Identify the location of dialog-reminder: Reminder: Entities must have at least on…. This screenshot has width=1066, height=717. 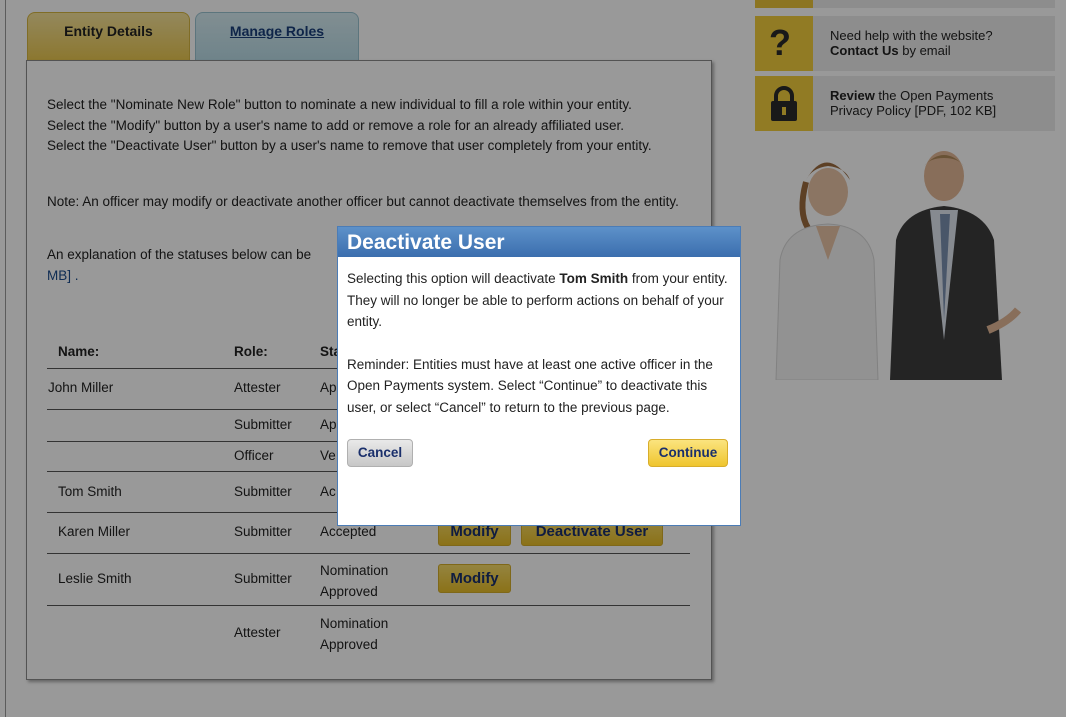
(530, 385).